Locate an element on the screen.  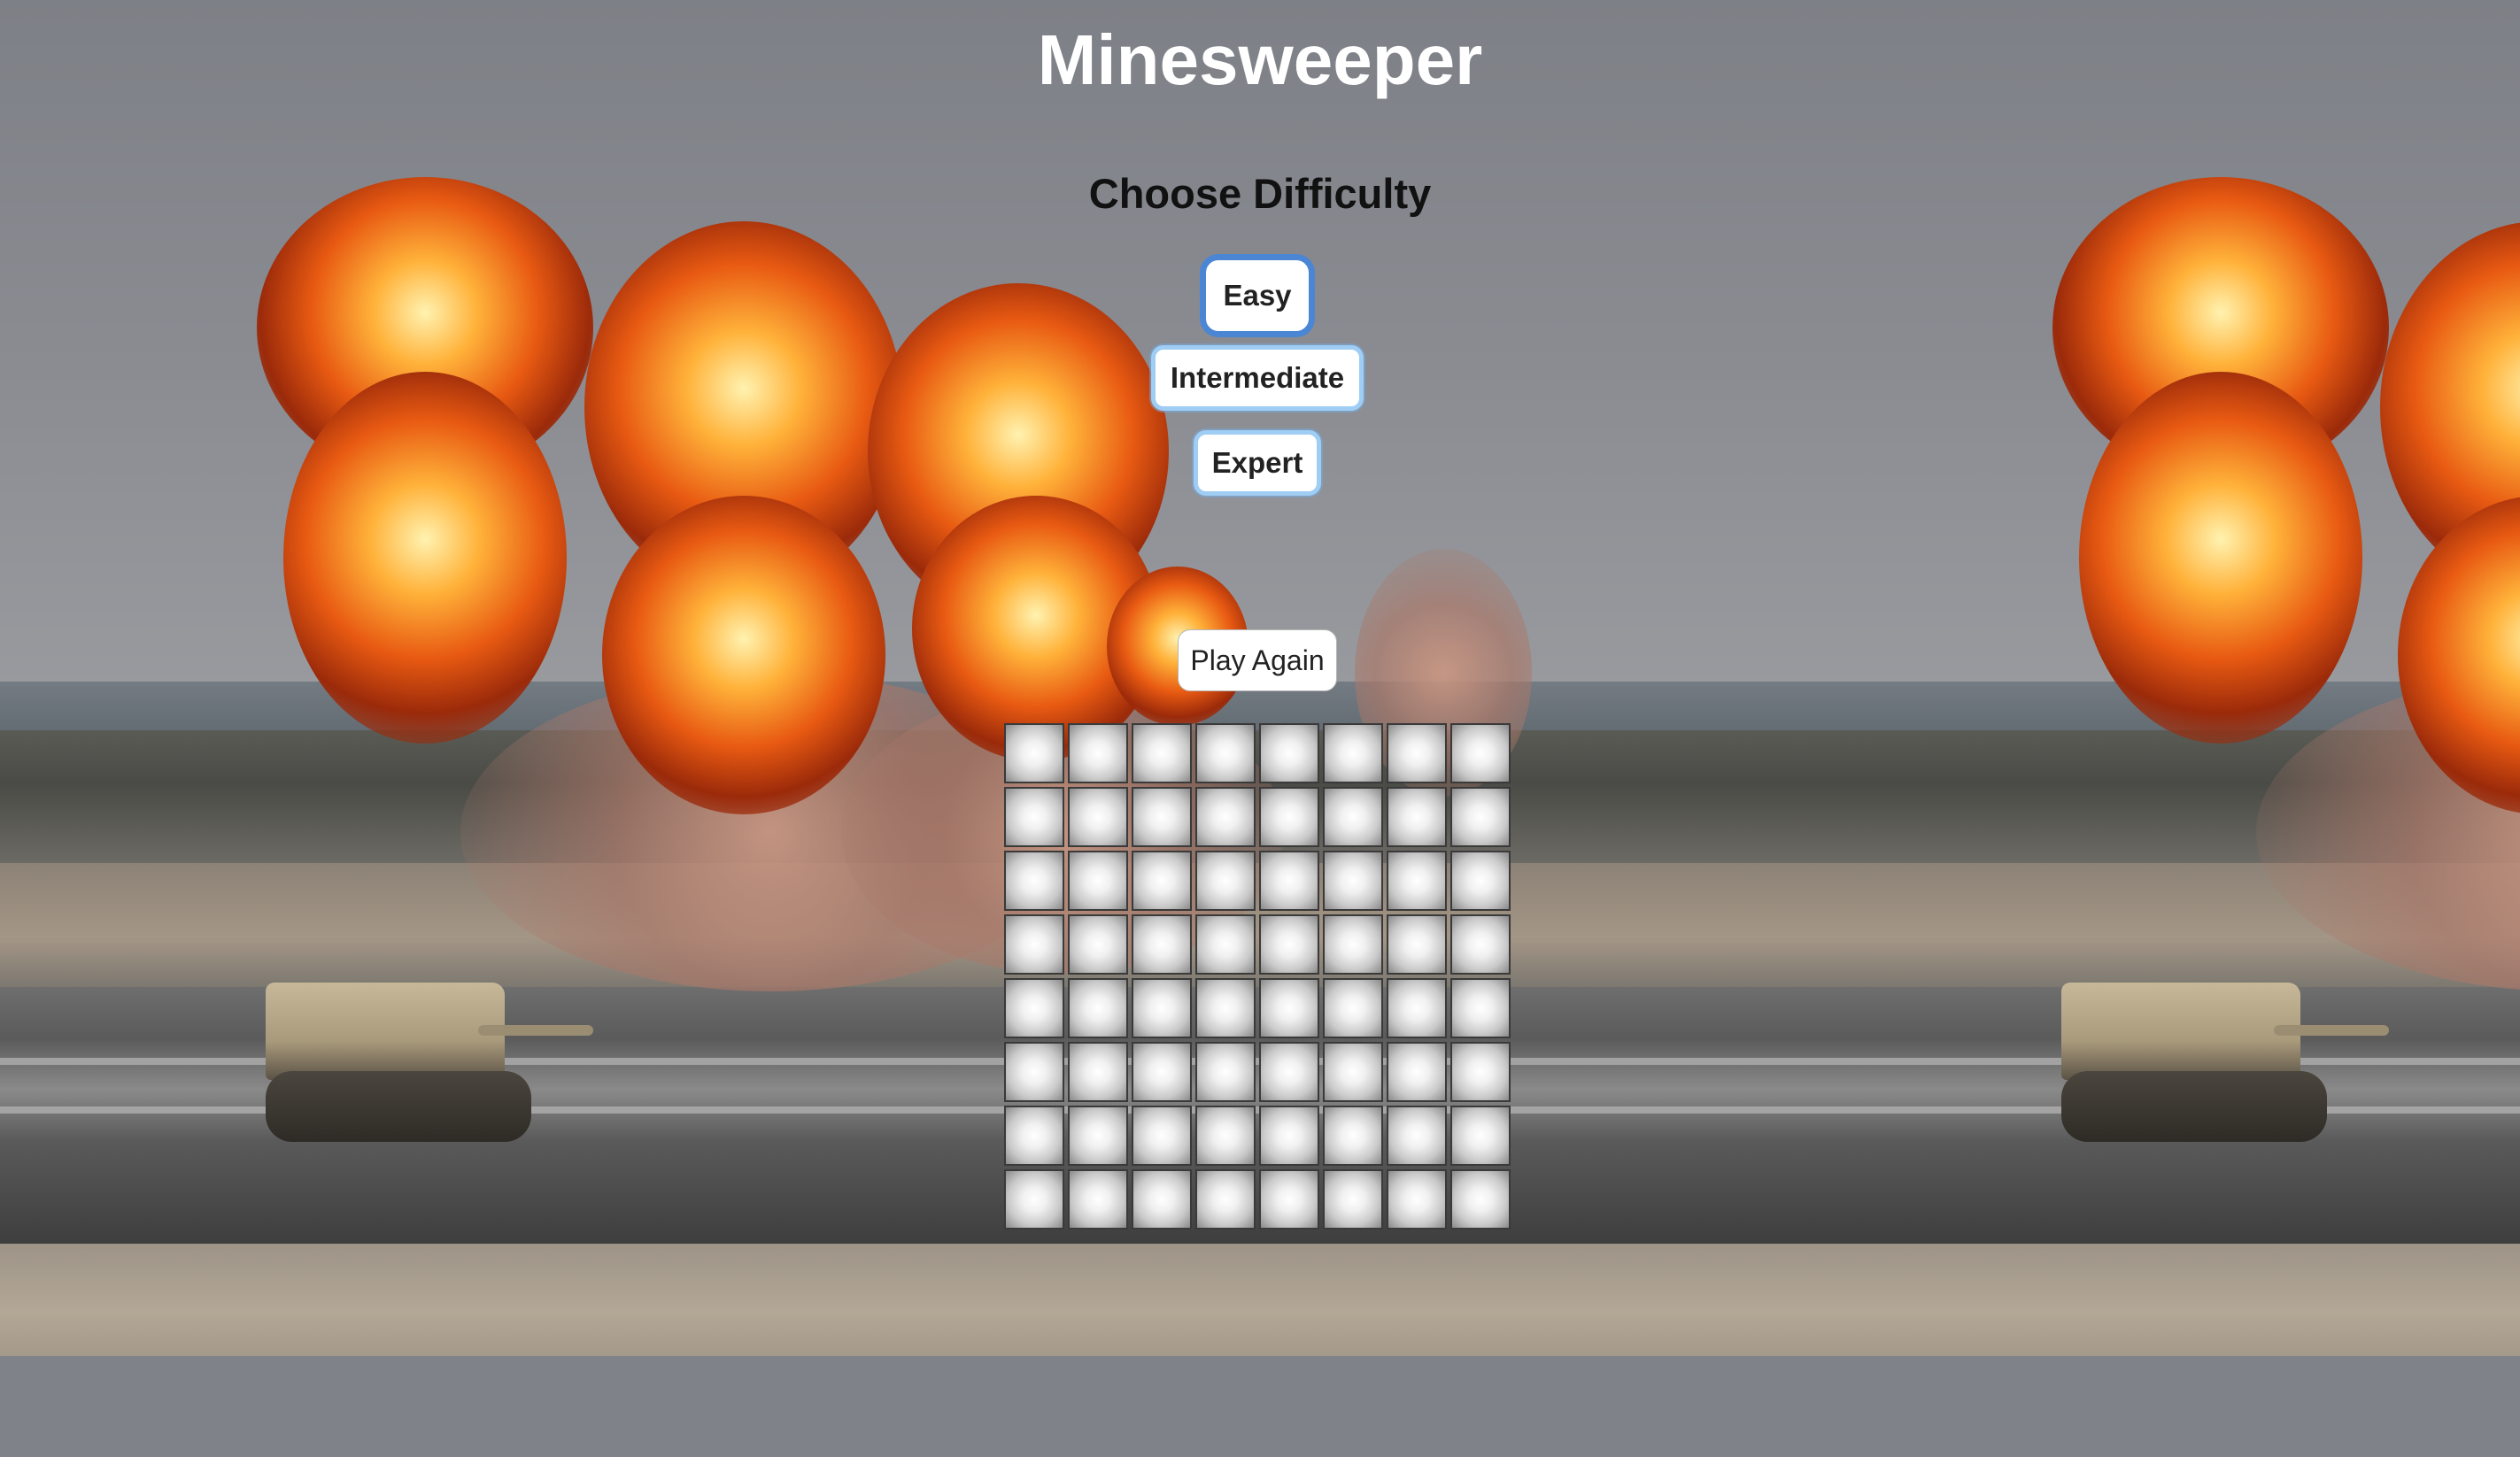
intermediate-button: Intermediate is located at coordinates (1257, 378).